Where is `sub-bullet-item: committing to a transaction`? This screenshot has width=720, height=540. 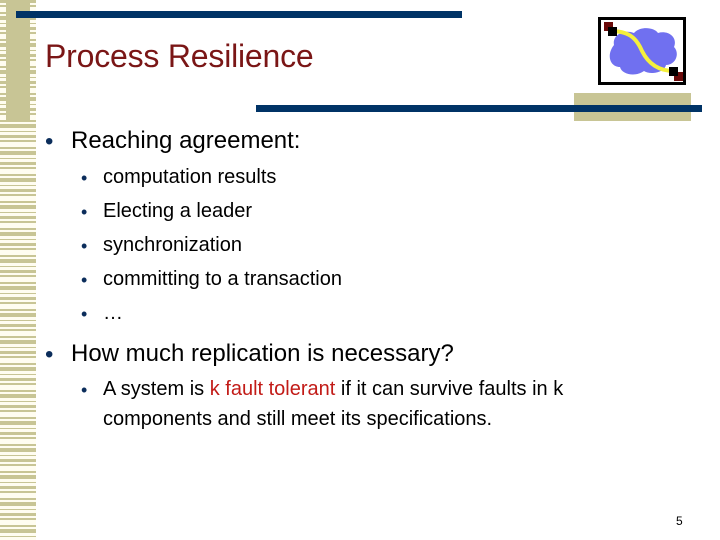
sub-bullet-item: committing to a transaction is located at coordinates (222, 279).